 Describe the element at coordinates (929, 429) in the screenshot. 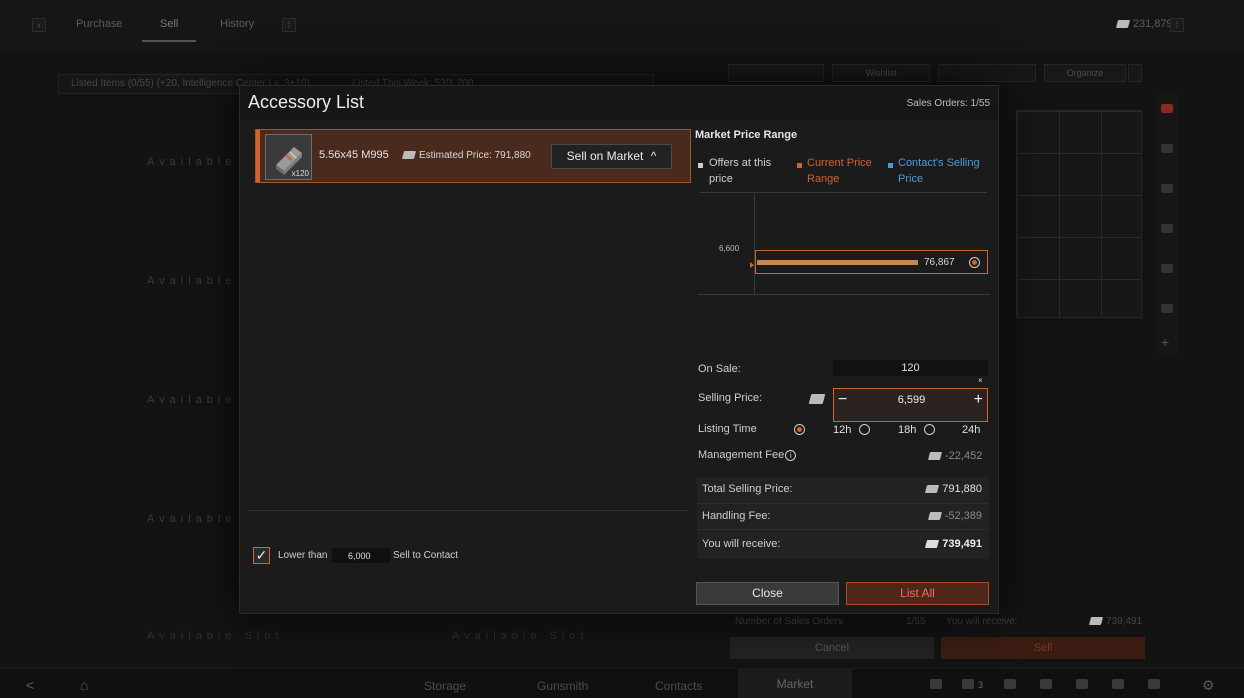

I see `listing-24h-radio` at that location.